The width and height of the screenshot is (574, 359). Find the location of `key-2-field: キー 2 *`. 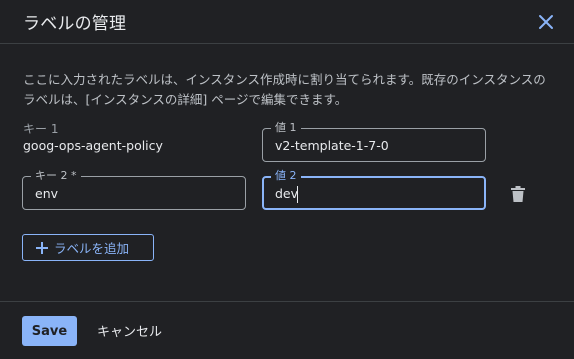

key-2-field: キー 2 * is located at coordinates (134, 189).